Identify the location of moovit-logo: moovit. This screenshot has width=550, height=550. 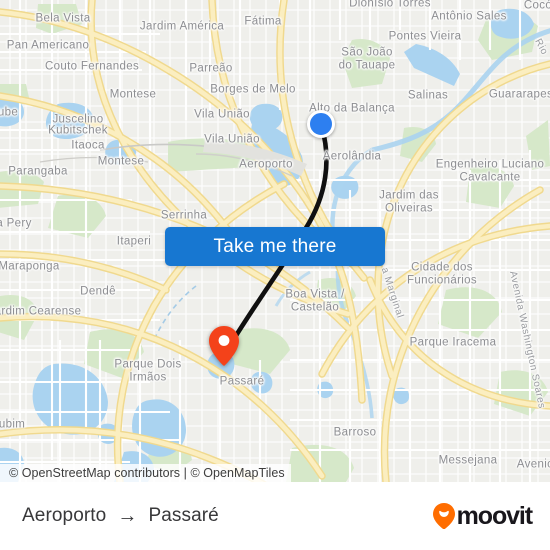
(482, 515).